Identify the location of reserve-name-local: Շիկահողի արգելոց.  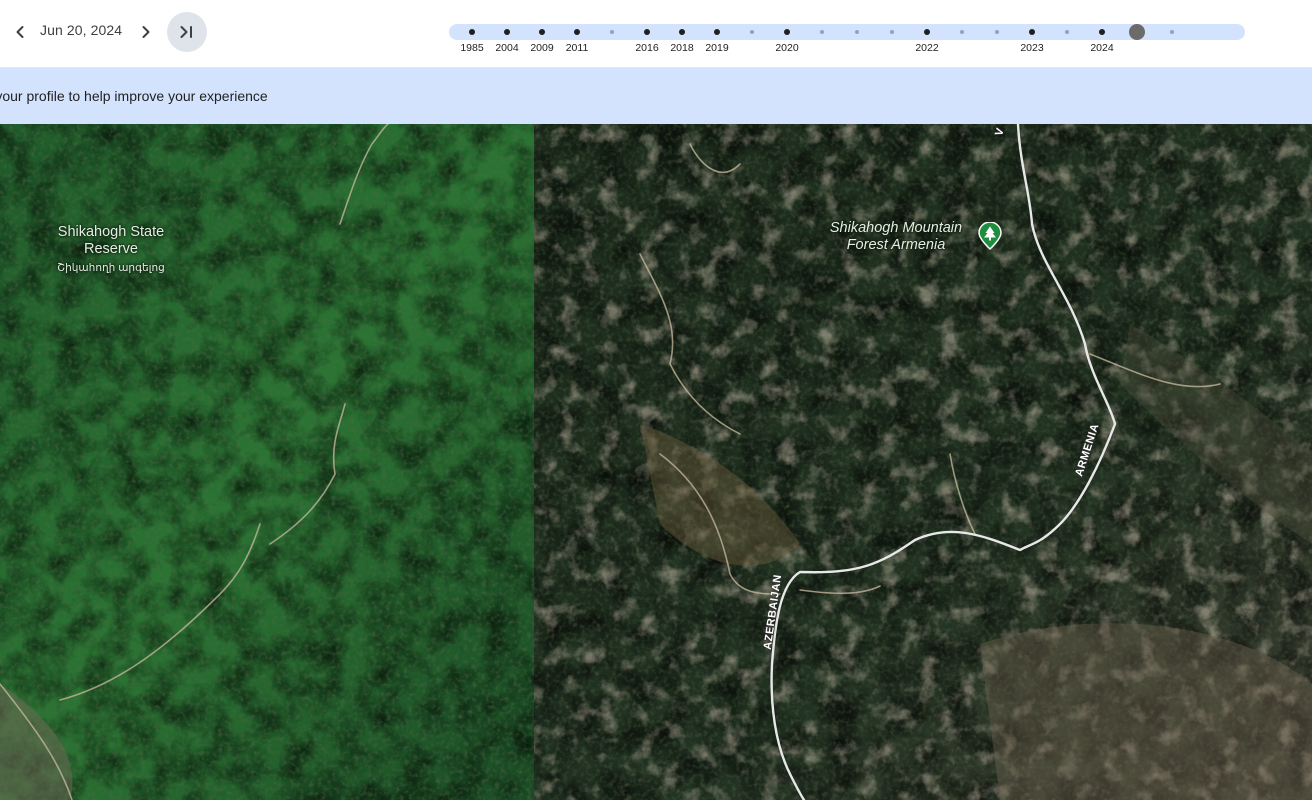
(111, 267).